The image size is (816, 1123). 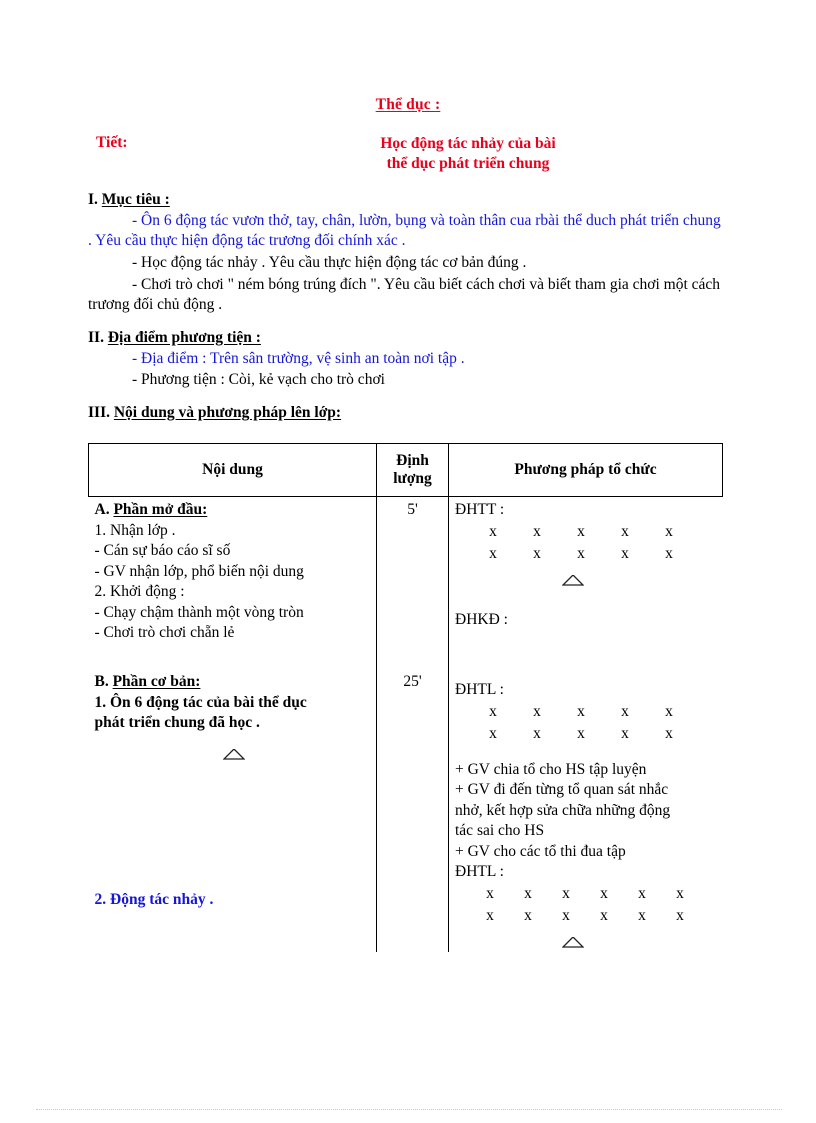 What do you see at coordinates (586, 916) in the screenshot?
I see `part-b-formation2-row2: xxxxxx` at bounding box center [586, 916].